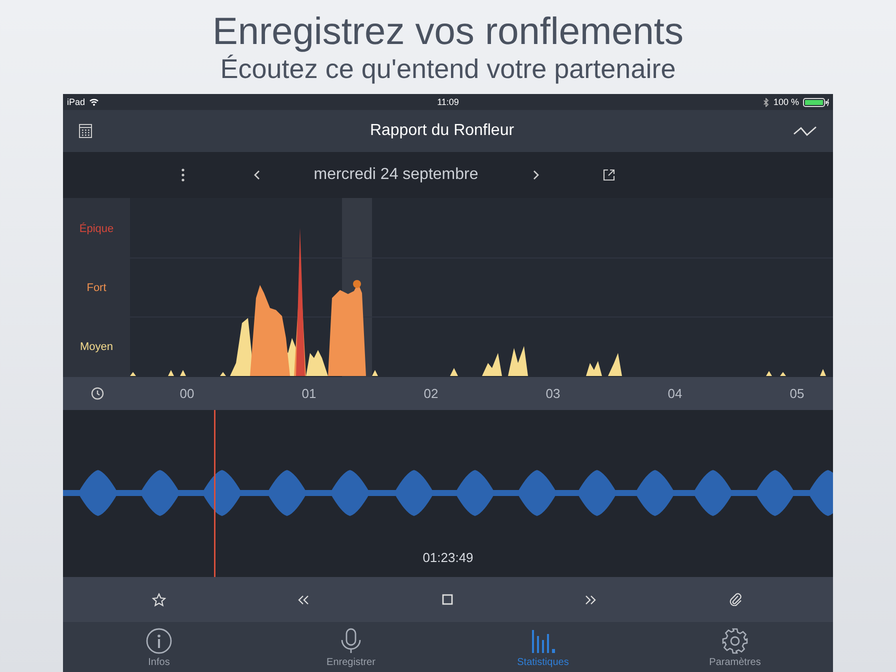 This screenshot has width=896, height=672. What do you see at coordinates (447, 599) in the screenshot?
I see `stop-icon` at bounding box center [447, 599].